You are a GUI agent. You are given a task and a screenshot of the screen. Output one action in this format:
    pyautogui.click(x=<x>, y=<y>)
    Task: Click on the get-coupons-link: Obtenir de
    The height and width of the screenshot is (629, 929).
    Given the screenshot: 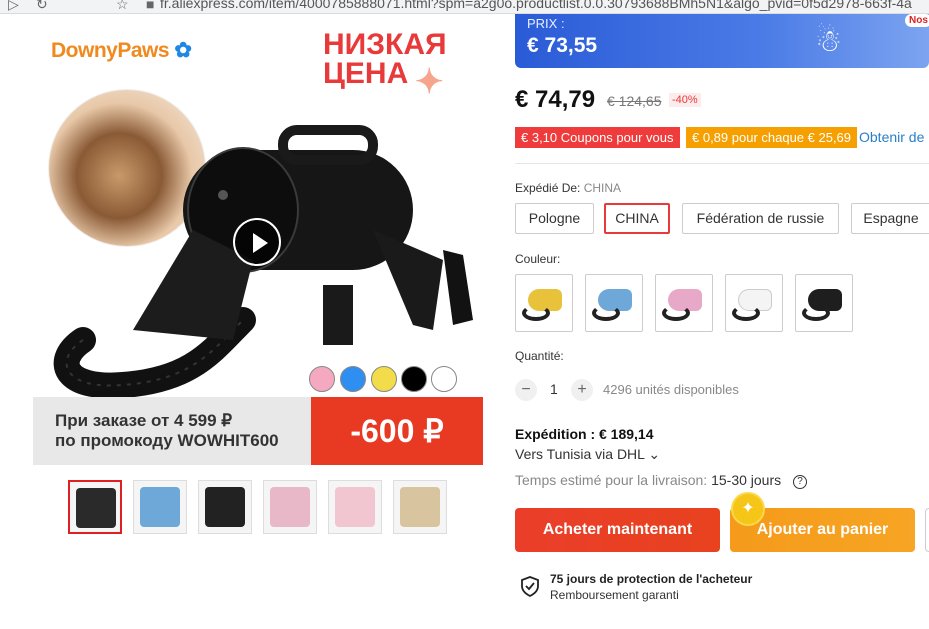 What is the action you would take?
    pyautogui.click(x=891, y=137)
    